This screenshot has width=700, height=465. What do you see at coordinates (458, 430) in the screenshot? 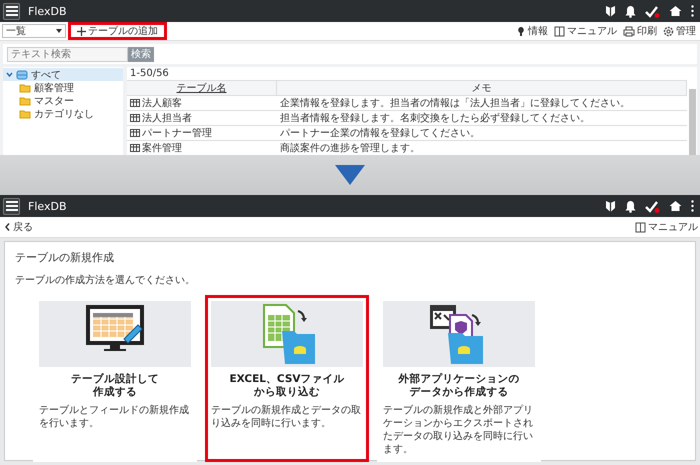
I see `option-description: テーブルの新規作成と外部アプリケーションからエクスポートされたデータの取り込みを同時に行います。` at bounding box center [458, 430].